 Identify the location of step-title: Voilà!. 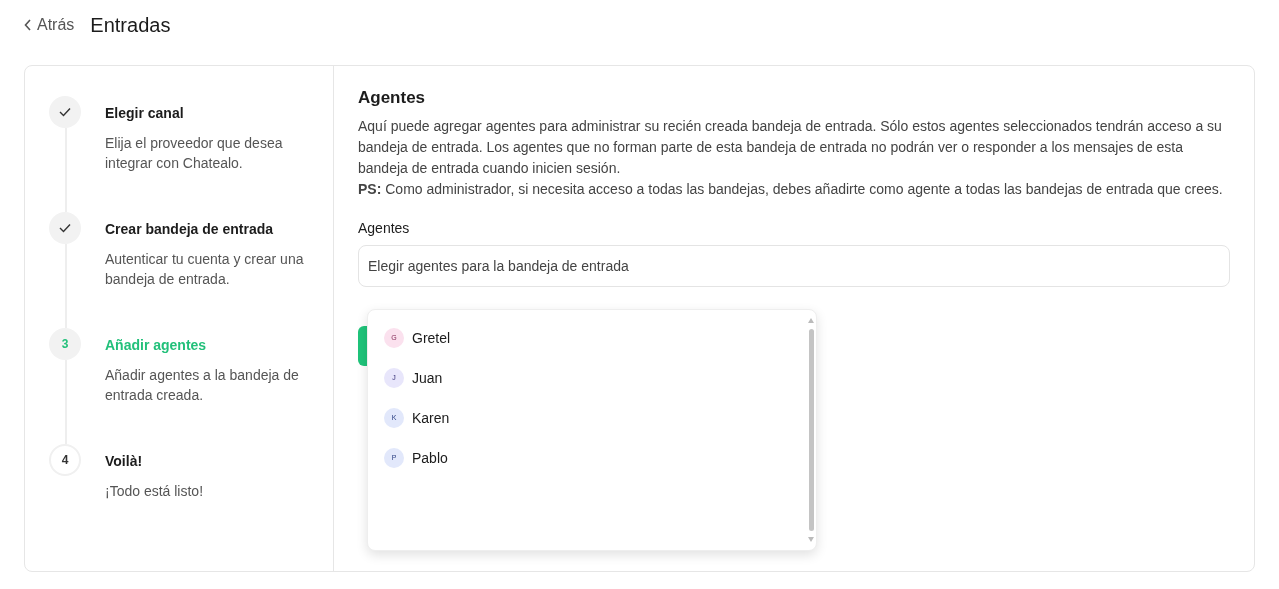
(124, 461).